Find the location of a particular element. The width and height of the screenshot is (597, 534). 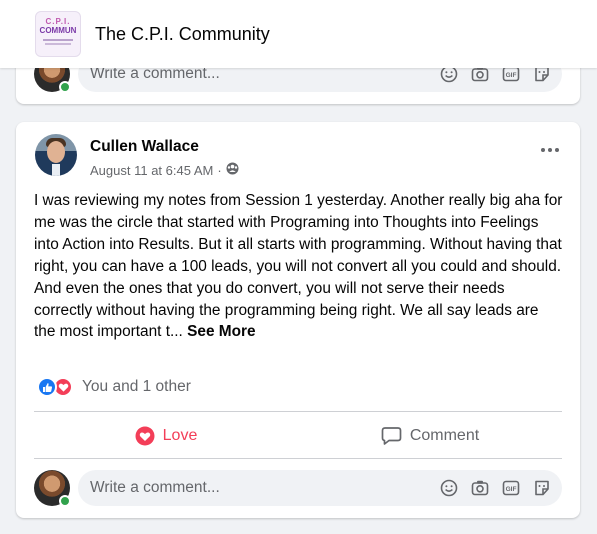

avatar-face is located at coordinates (56, 152).